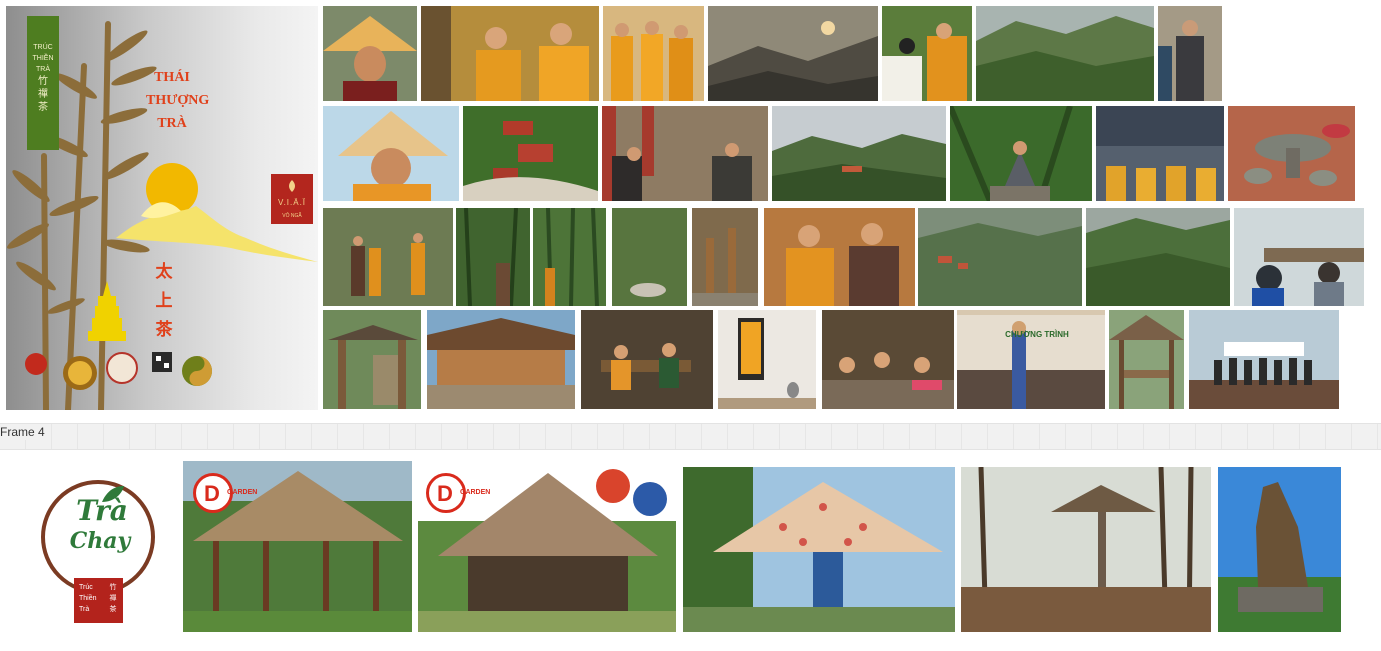 Image resolution: width=1381 pixels, height=651 pixels. What do you see at coordinates (1037, 334) in the screenshot?
I see `banner-title: CHƯƠNG TRÌNH` at bounding box center [1037, 334].